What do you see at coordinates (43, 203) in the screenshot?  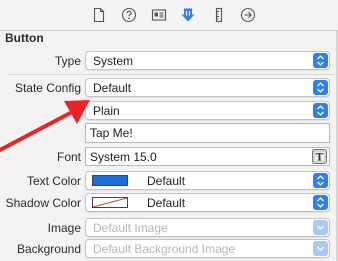 I see `shadow-color-label: Shadow Color` at bounding box center [43, 203].